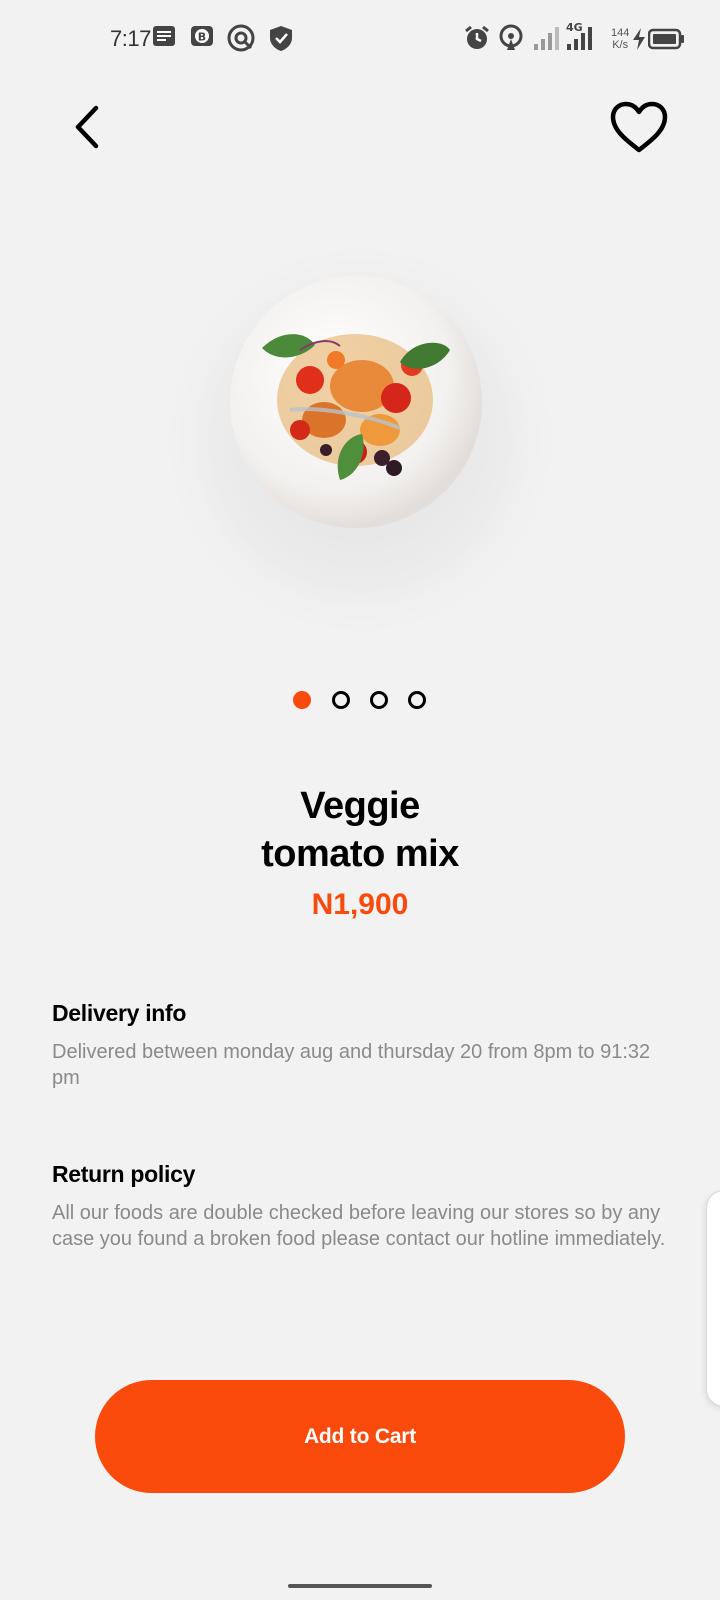 The height and width of the screenshot is (1600, 720). I want to click on product-title-line2: tomato mix, so click(360, 854).